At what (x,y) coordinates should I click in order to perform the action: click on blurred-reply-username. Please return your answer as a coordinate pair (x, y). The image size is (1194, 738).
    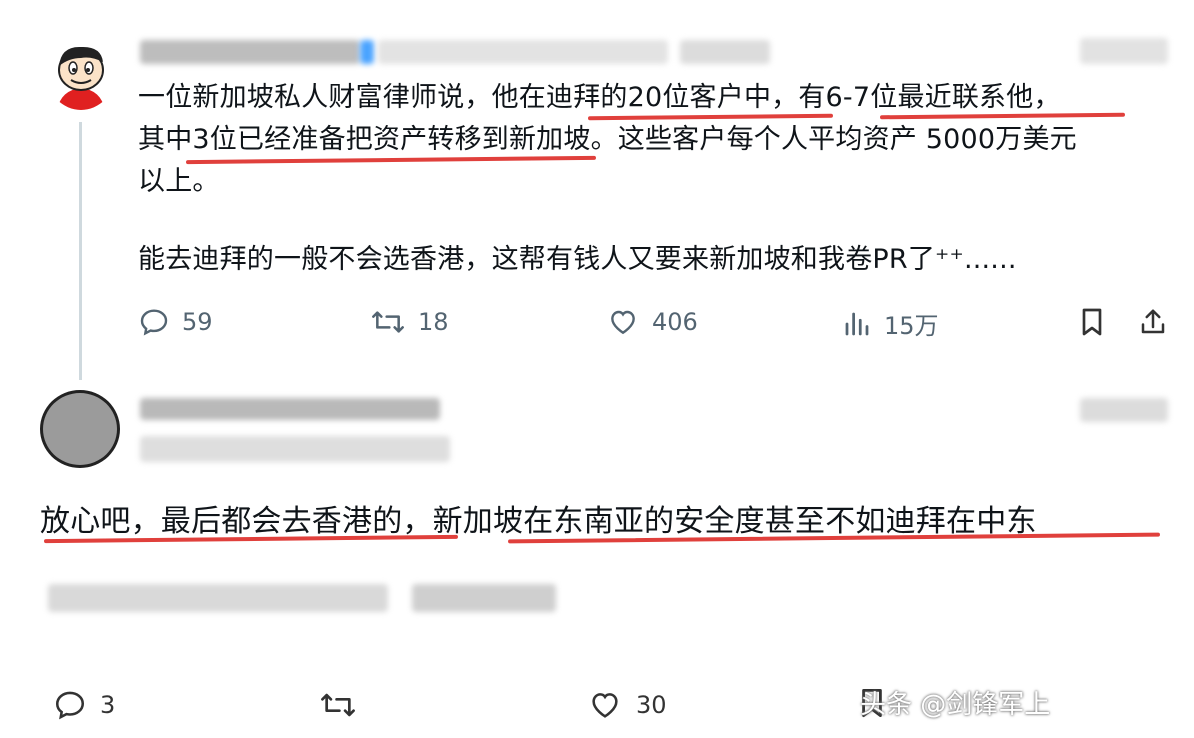
    Looking at the image, I should click on (290, 409).